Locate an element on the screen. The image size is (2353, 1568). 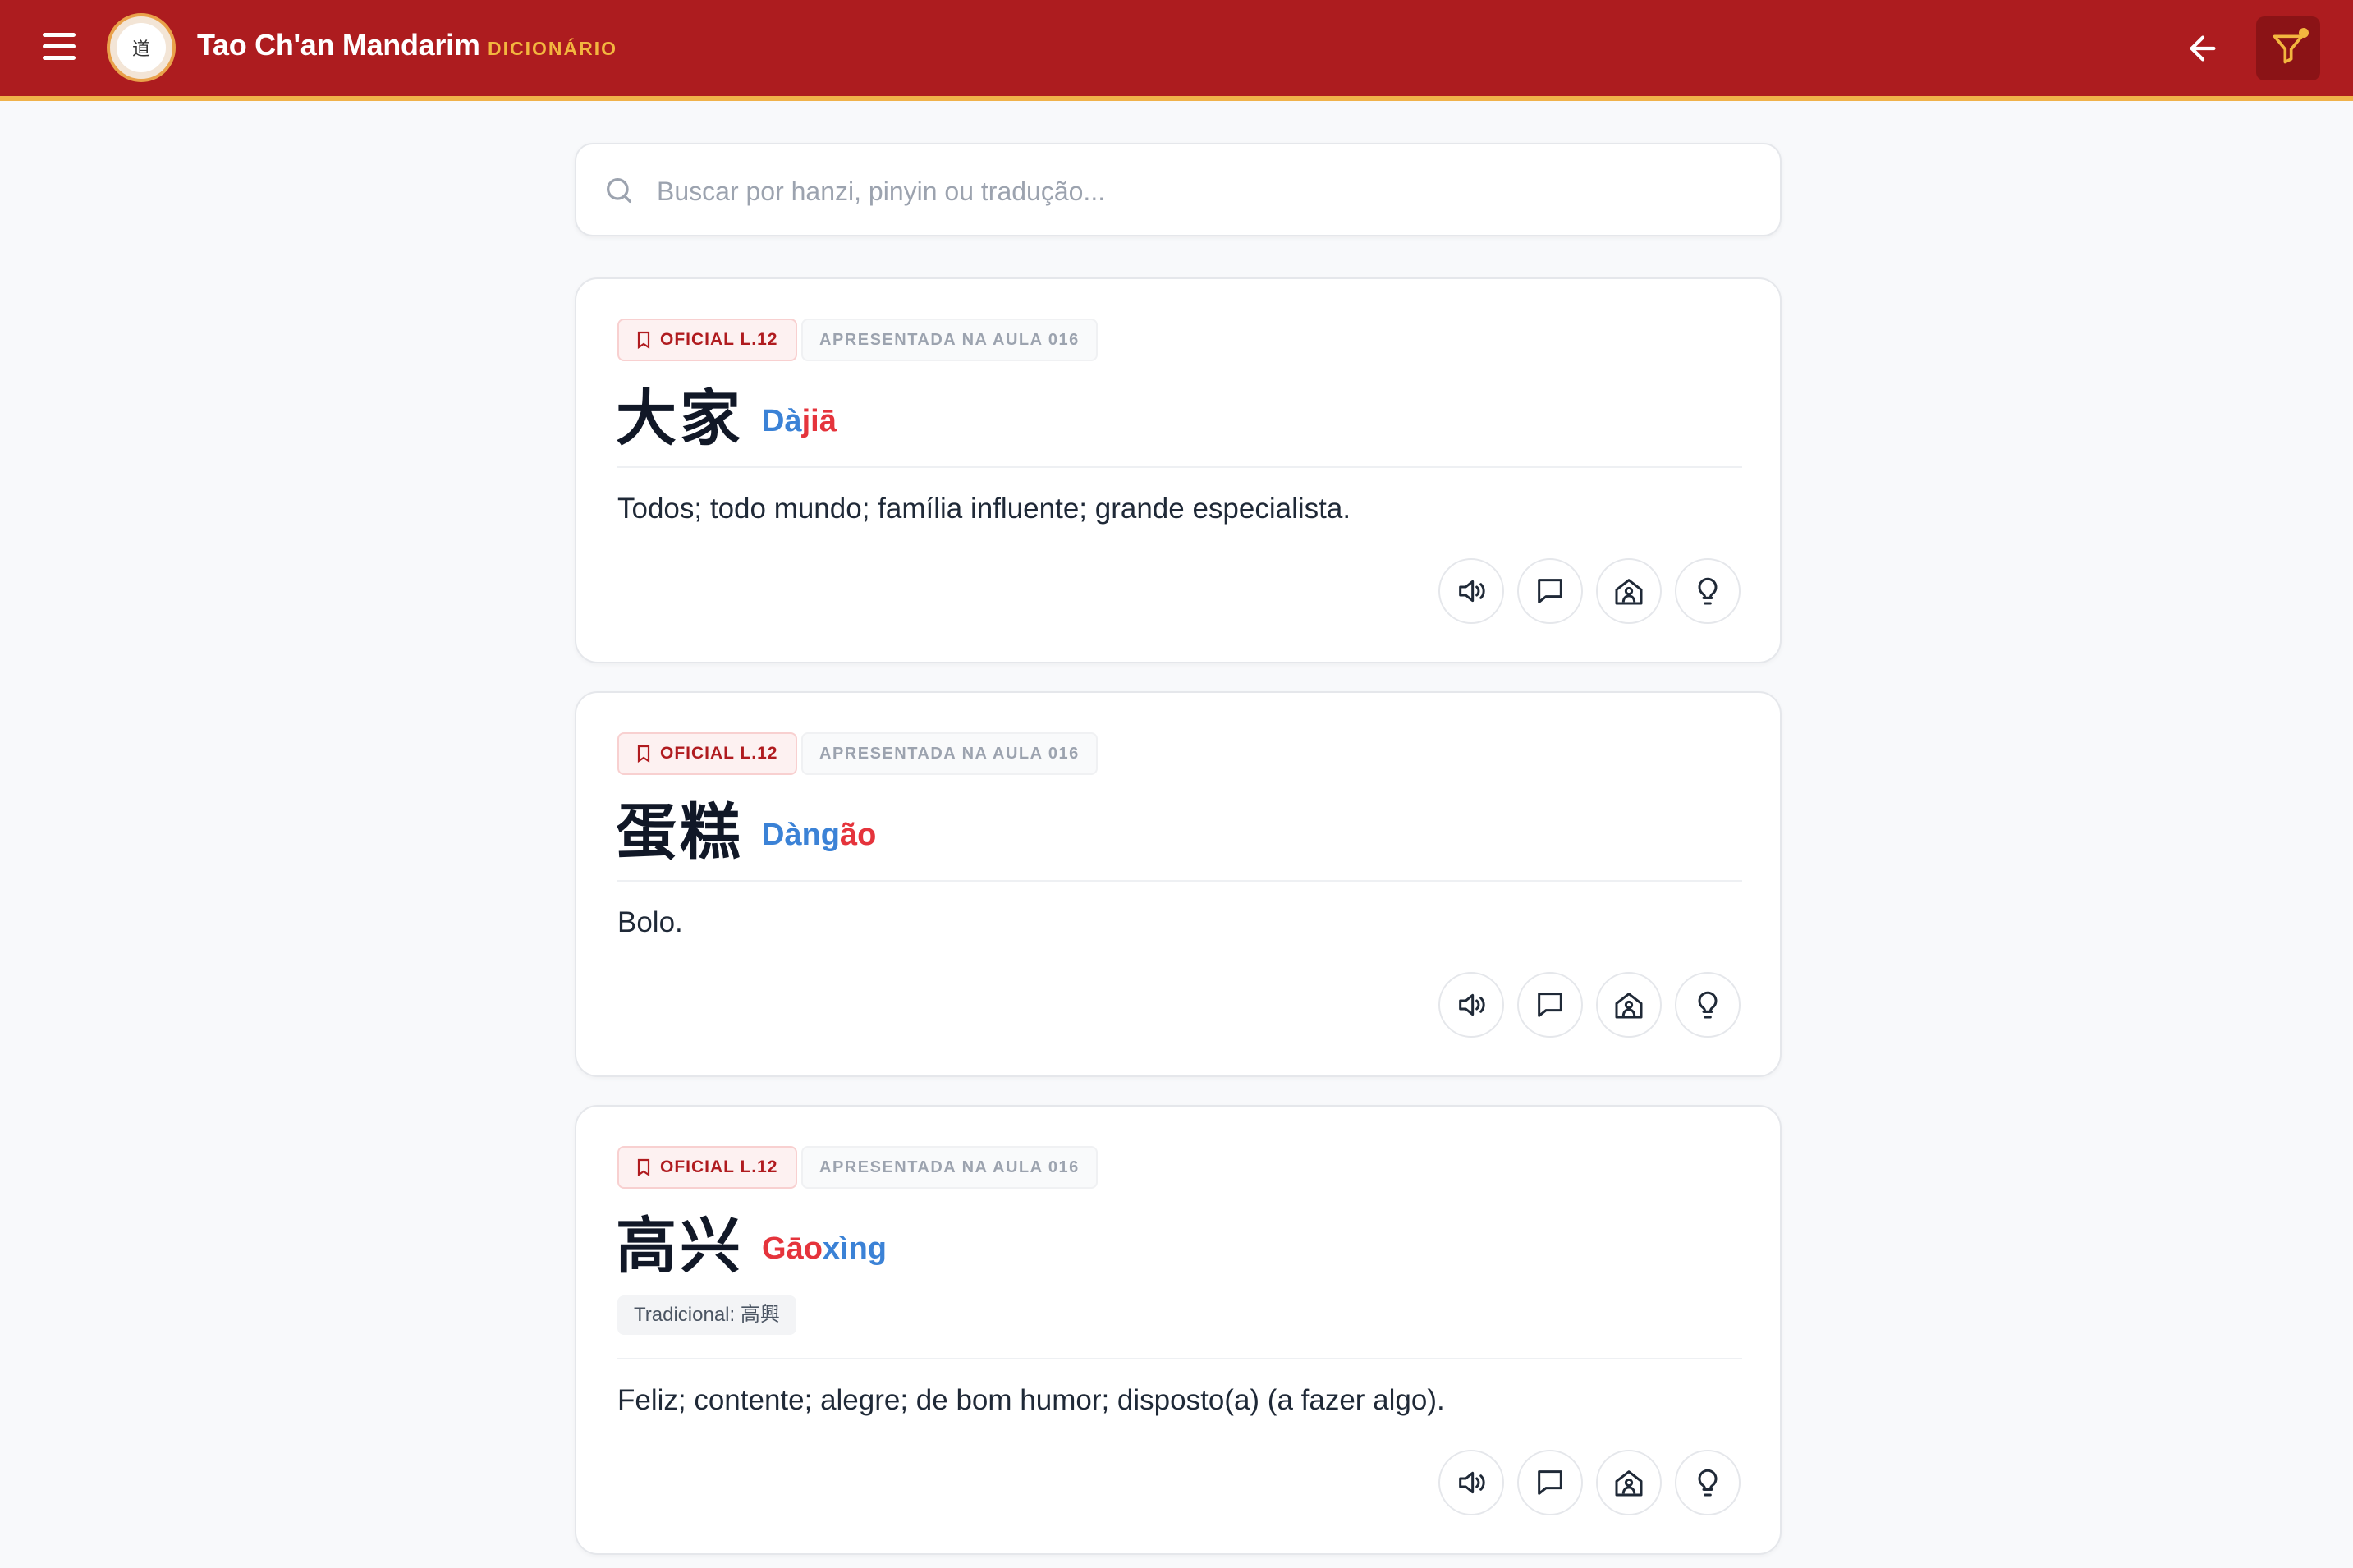
search-input is located at coordinates (1207, 191).